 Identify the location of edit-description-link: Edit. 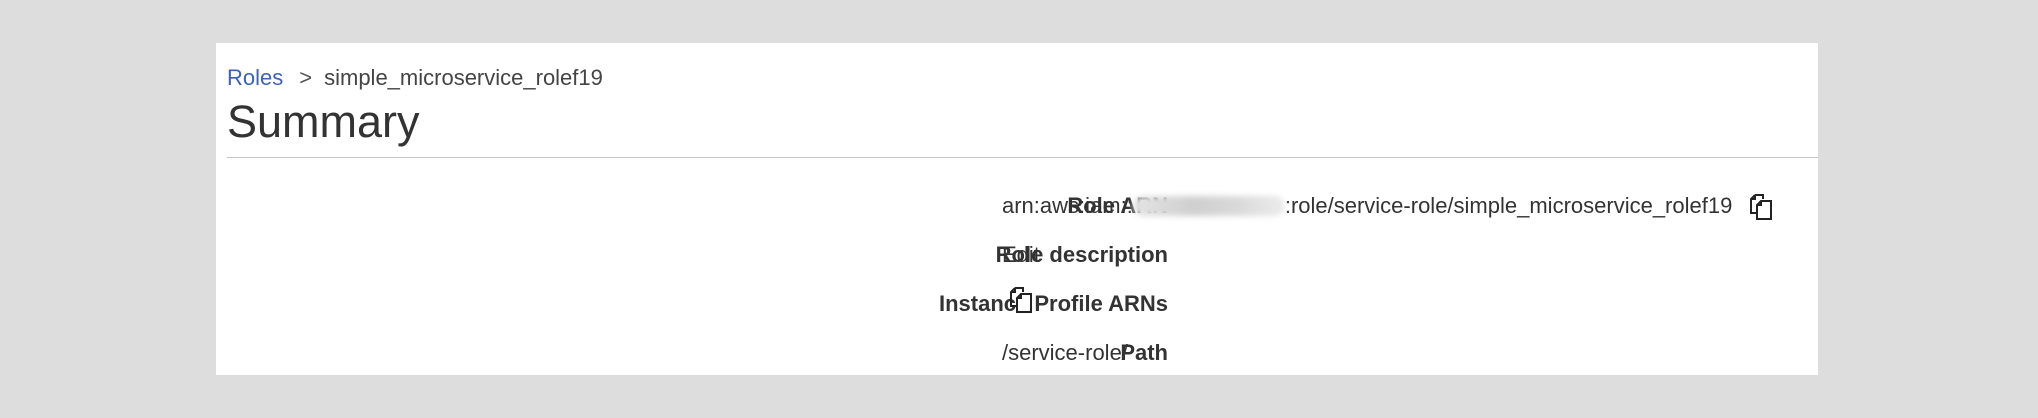
(1021, 255).